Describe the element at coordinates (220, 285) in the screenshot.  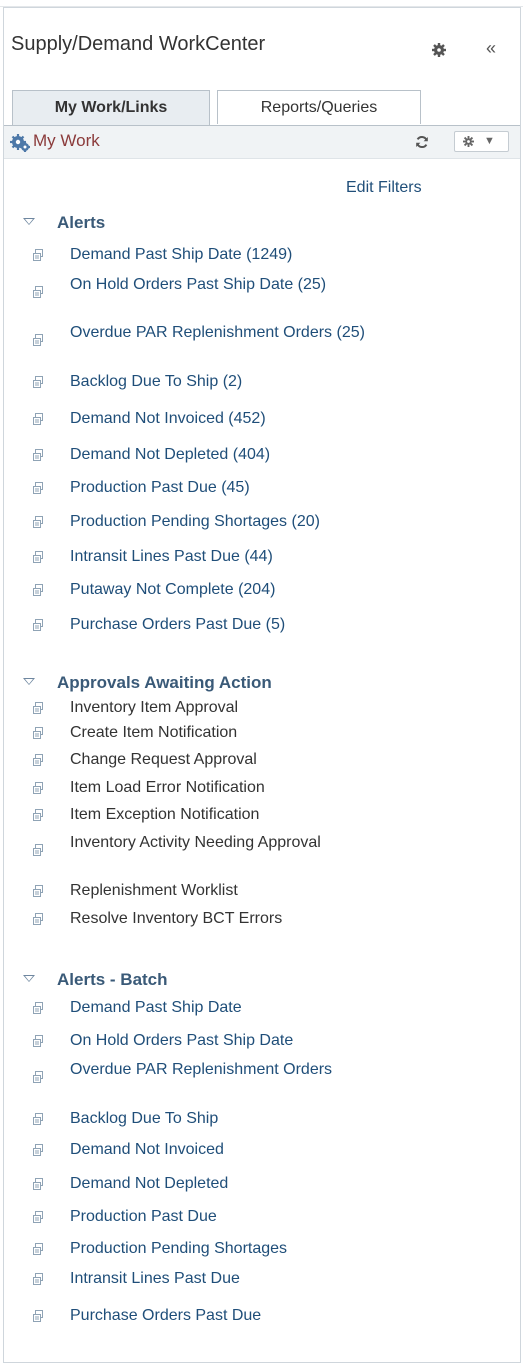
I see `work-link-label: On Hold Orders Past Ship Date (25)` at that location.